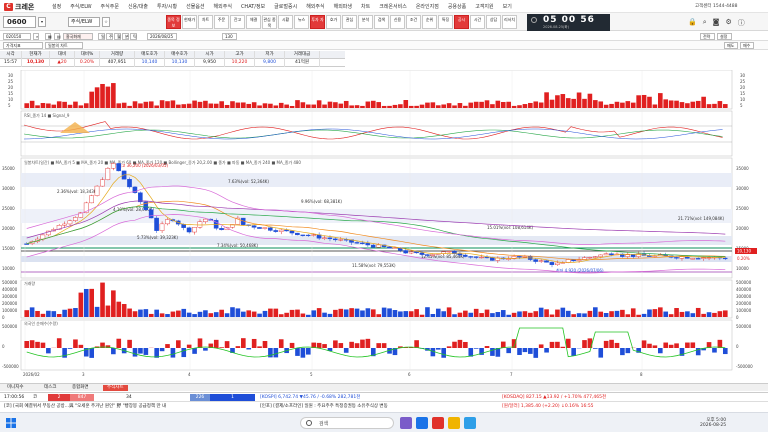 This screenshot has width=768, height=432. Describe the element at coordinates (747, 45) in the screenshot. I see `buy-button: 매수` at that location.